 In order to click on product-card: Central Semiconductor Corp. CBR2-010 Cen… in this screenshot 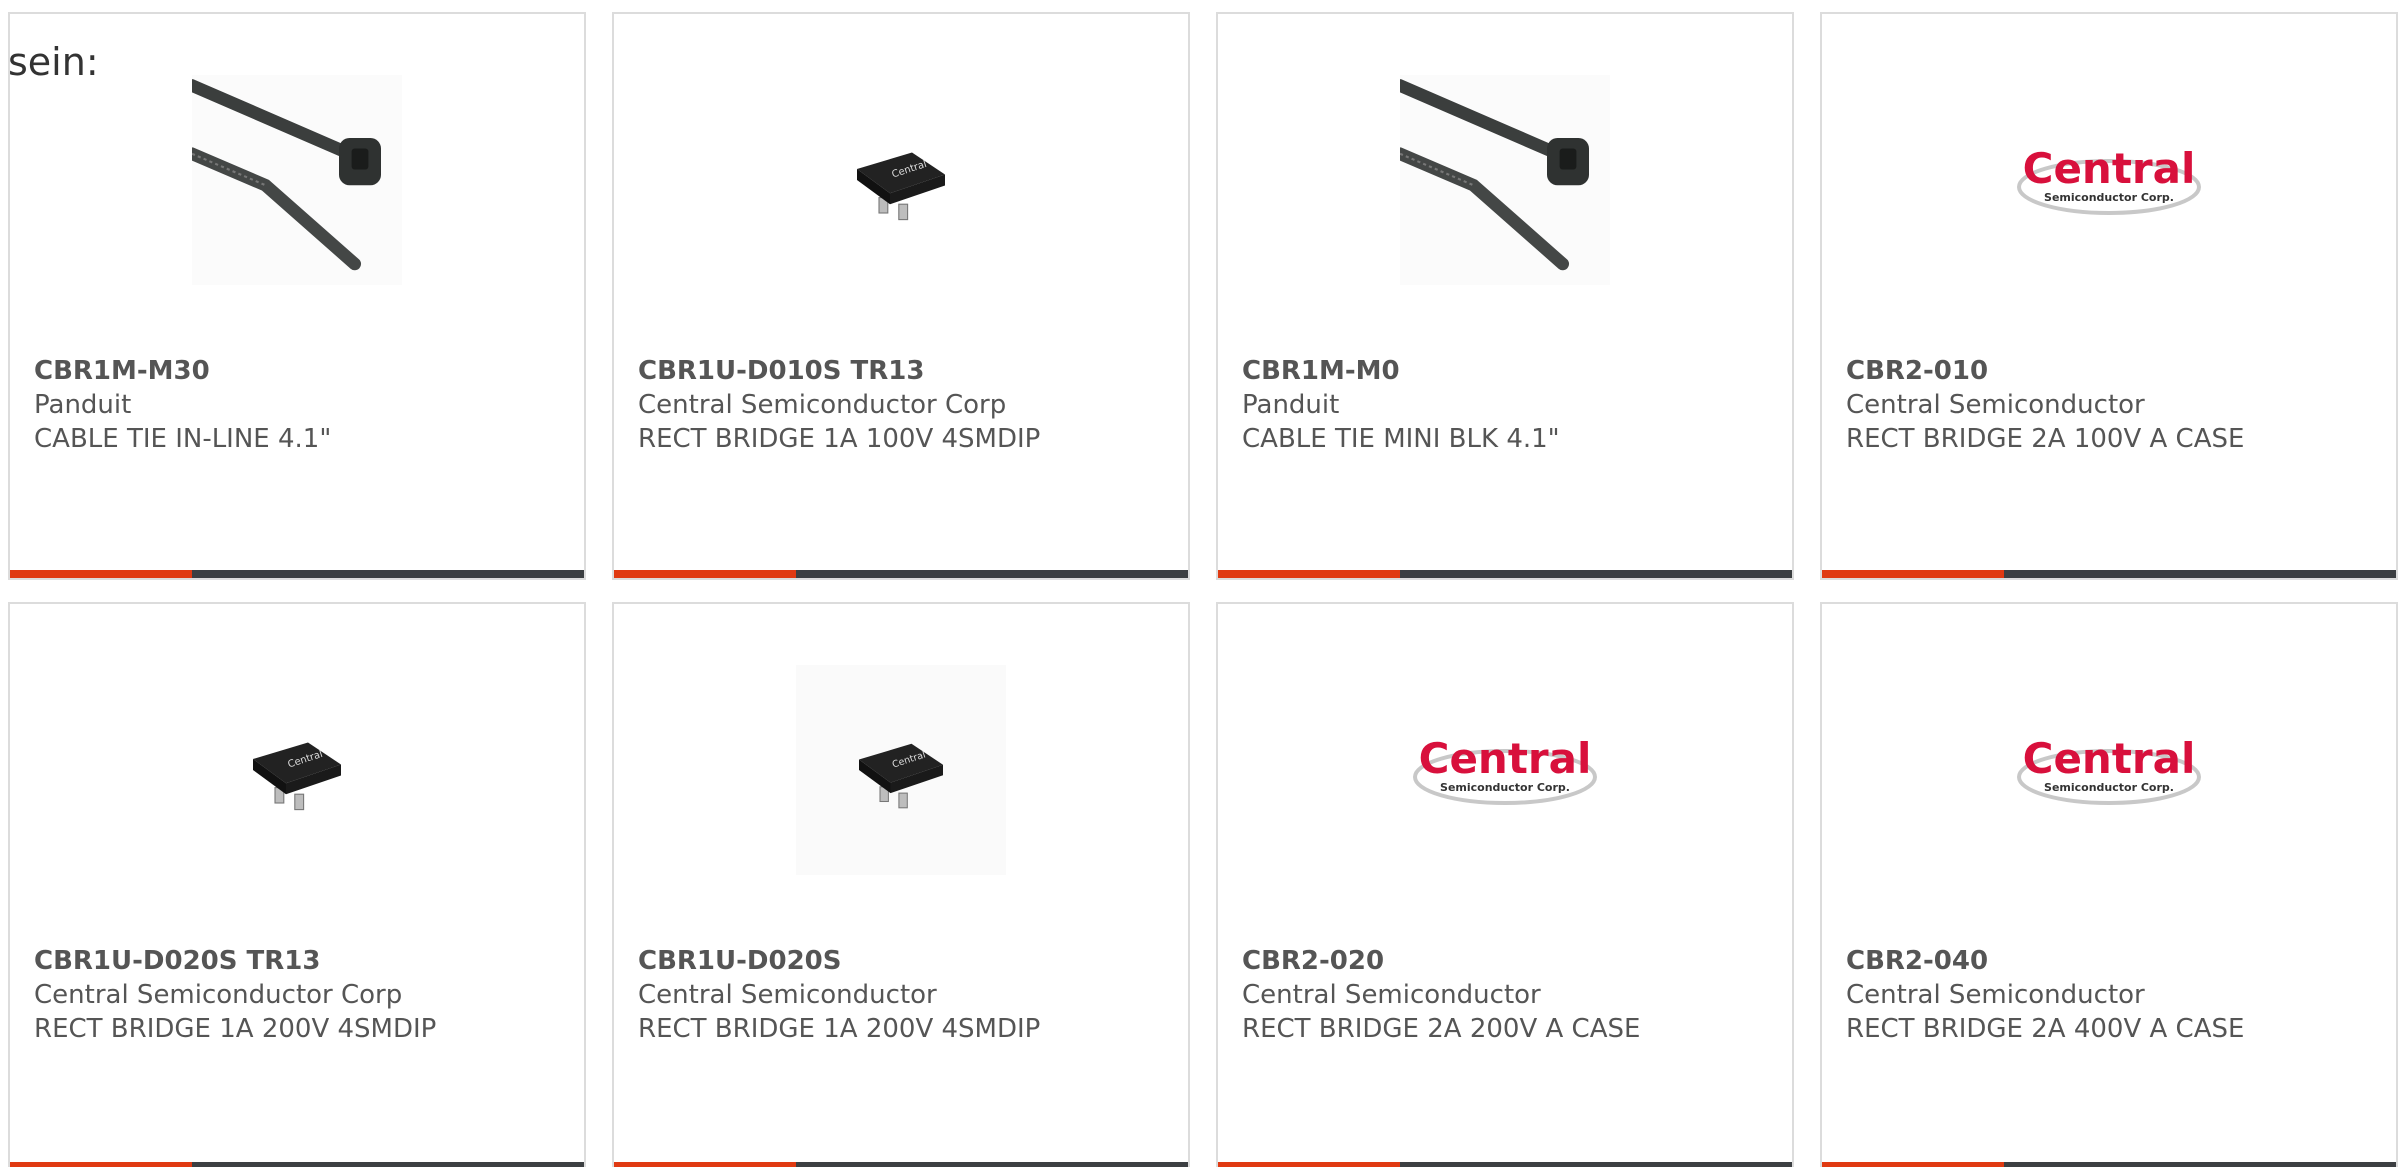, I will do `click(2109, 296)`.